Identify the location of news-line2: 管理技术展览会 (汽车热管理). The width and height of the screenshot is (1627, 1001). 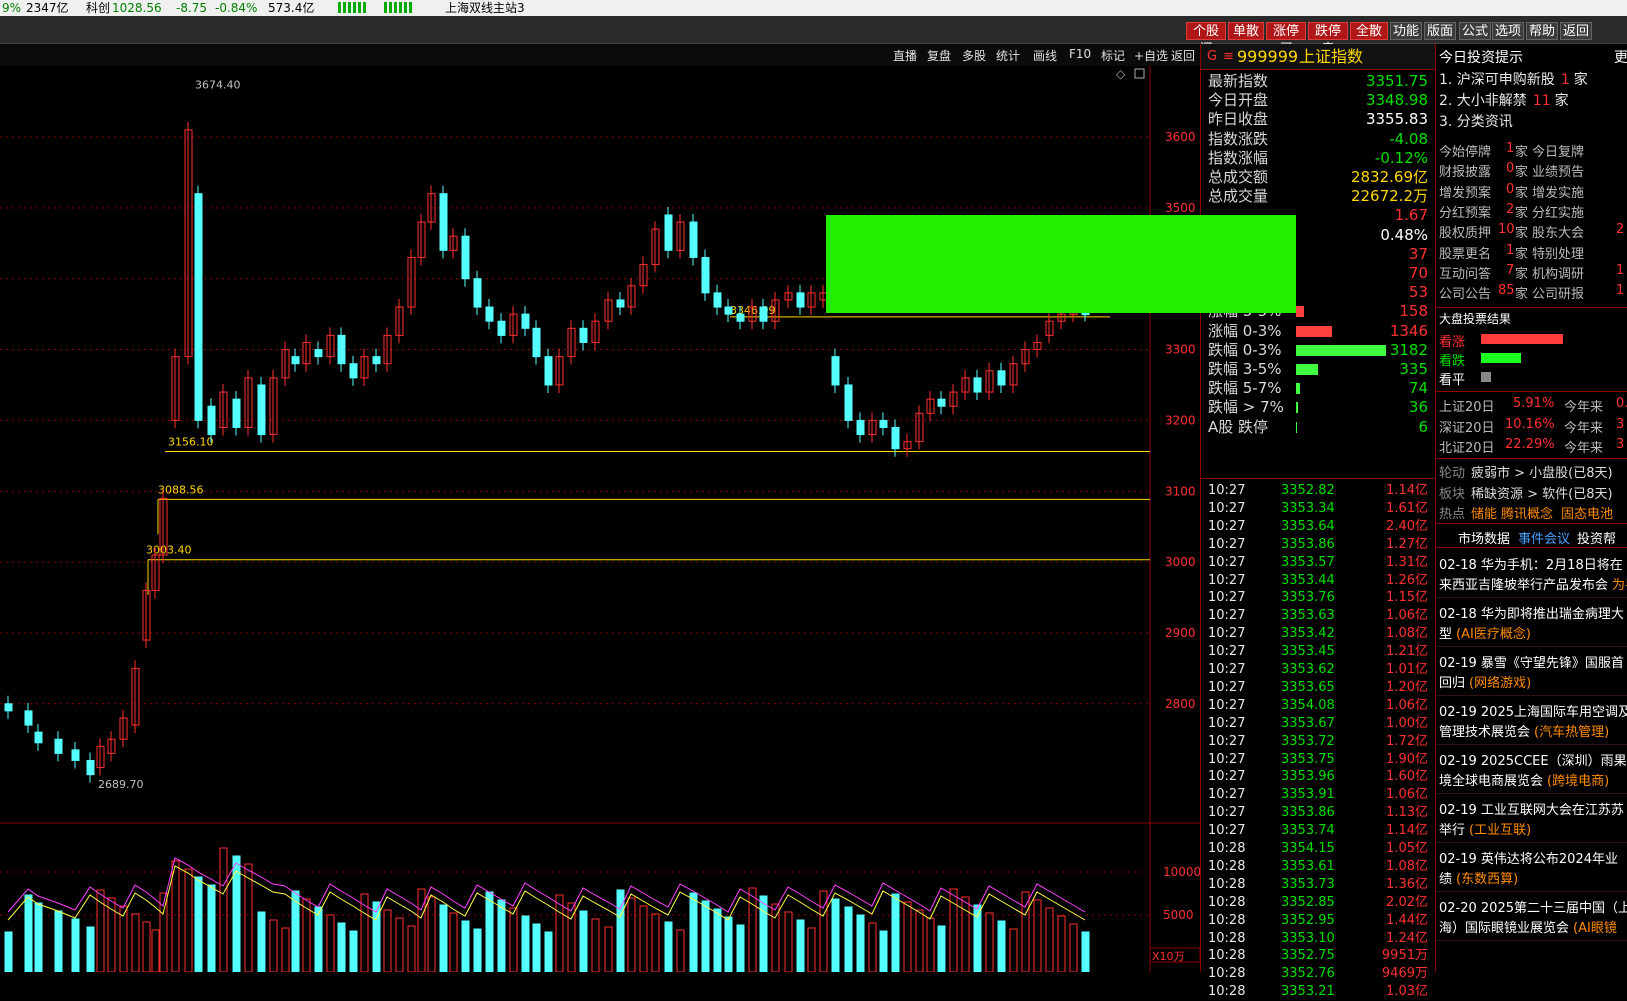
(1524, 730).